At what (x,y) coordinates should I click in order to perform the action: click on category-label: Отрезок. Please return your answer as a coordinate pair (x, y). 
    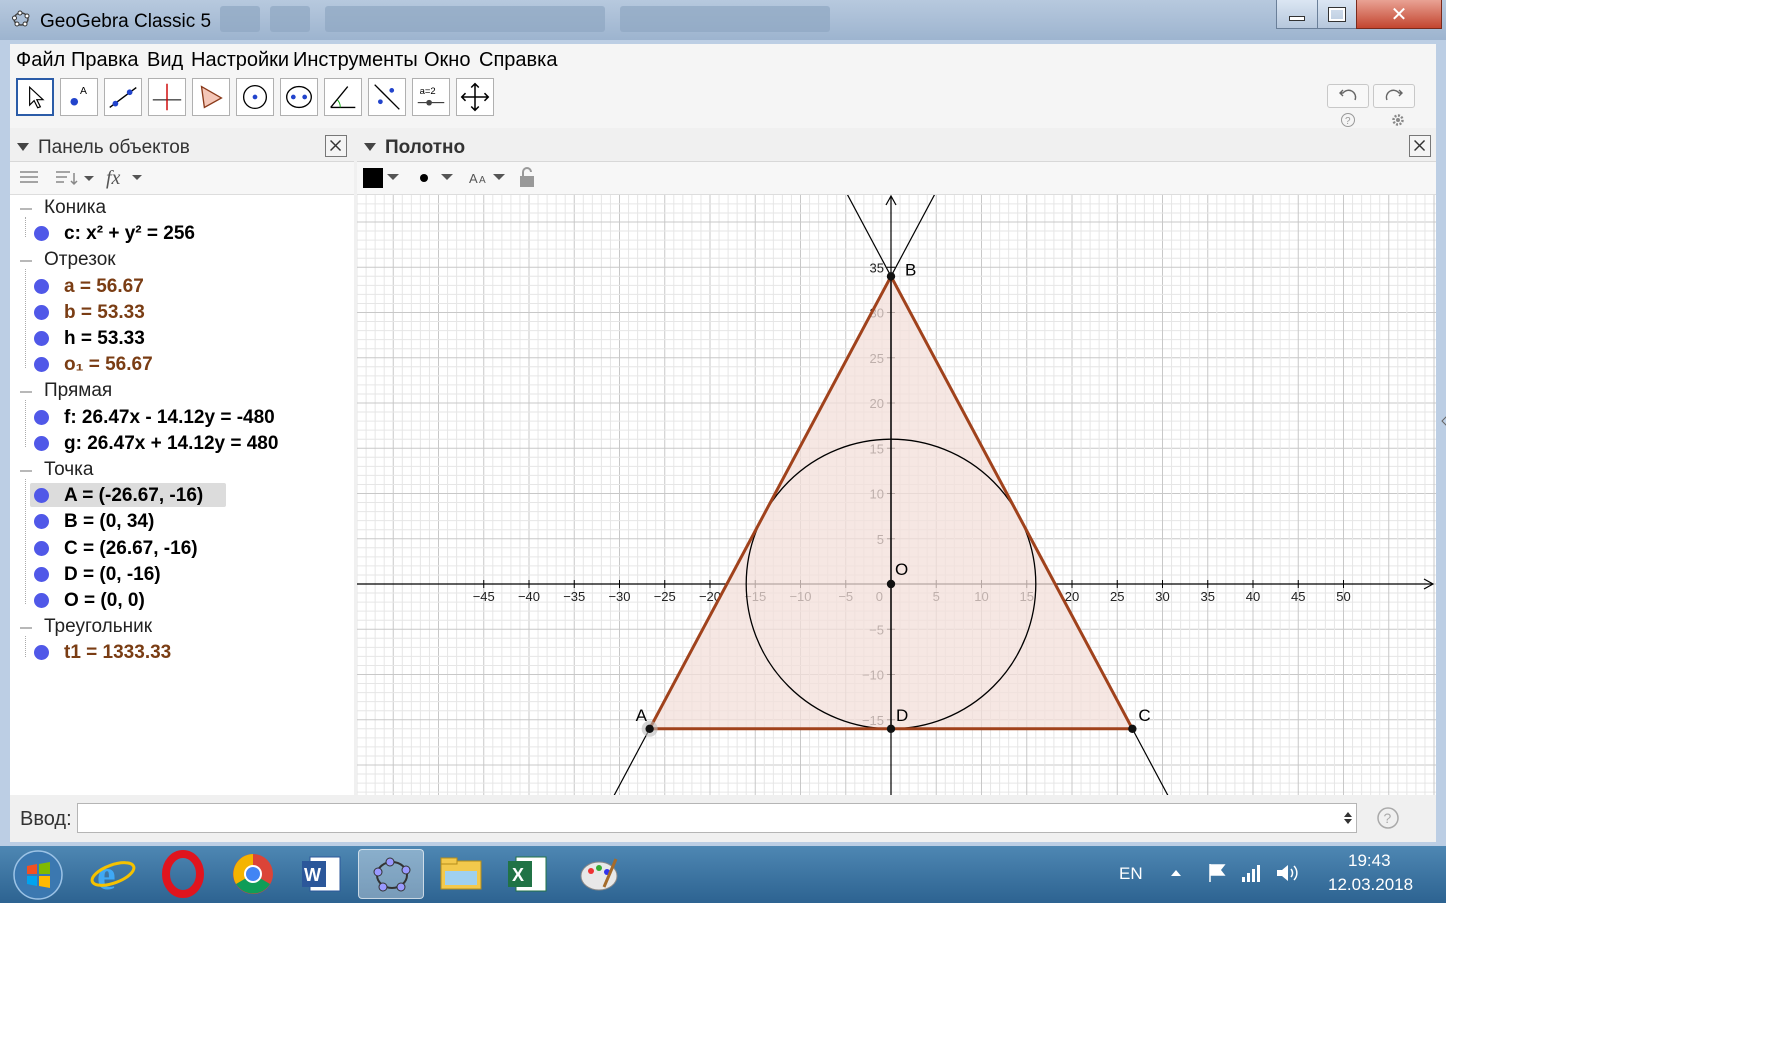
    Looking at the image, I should click on (80, 260).